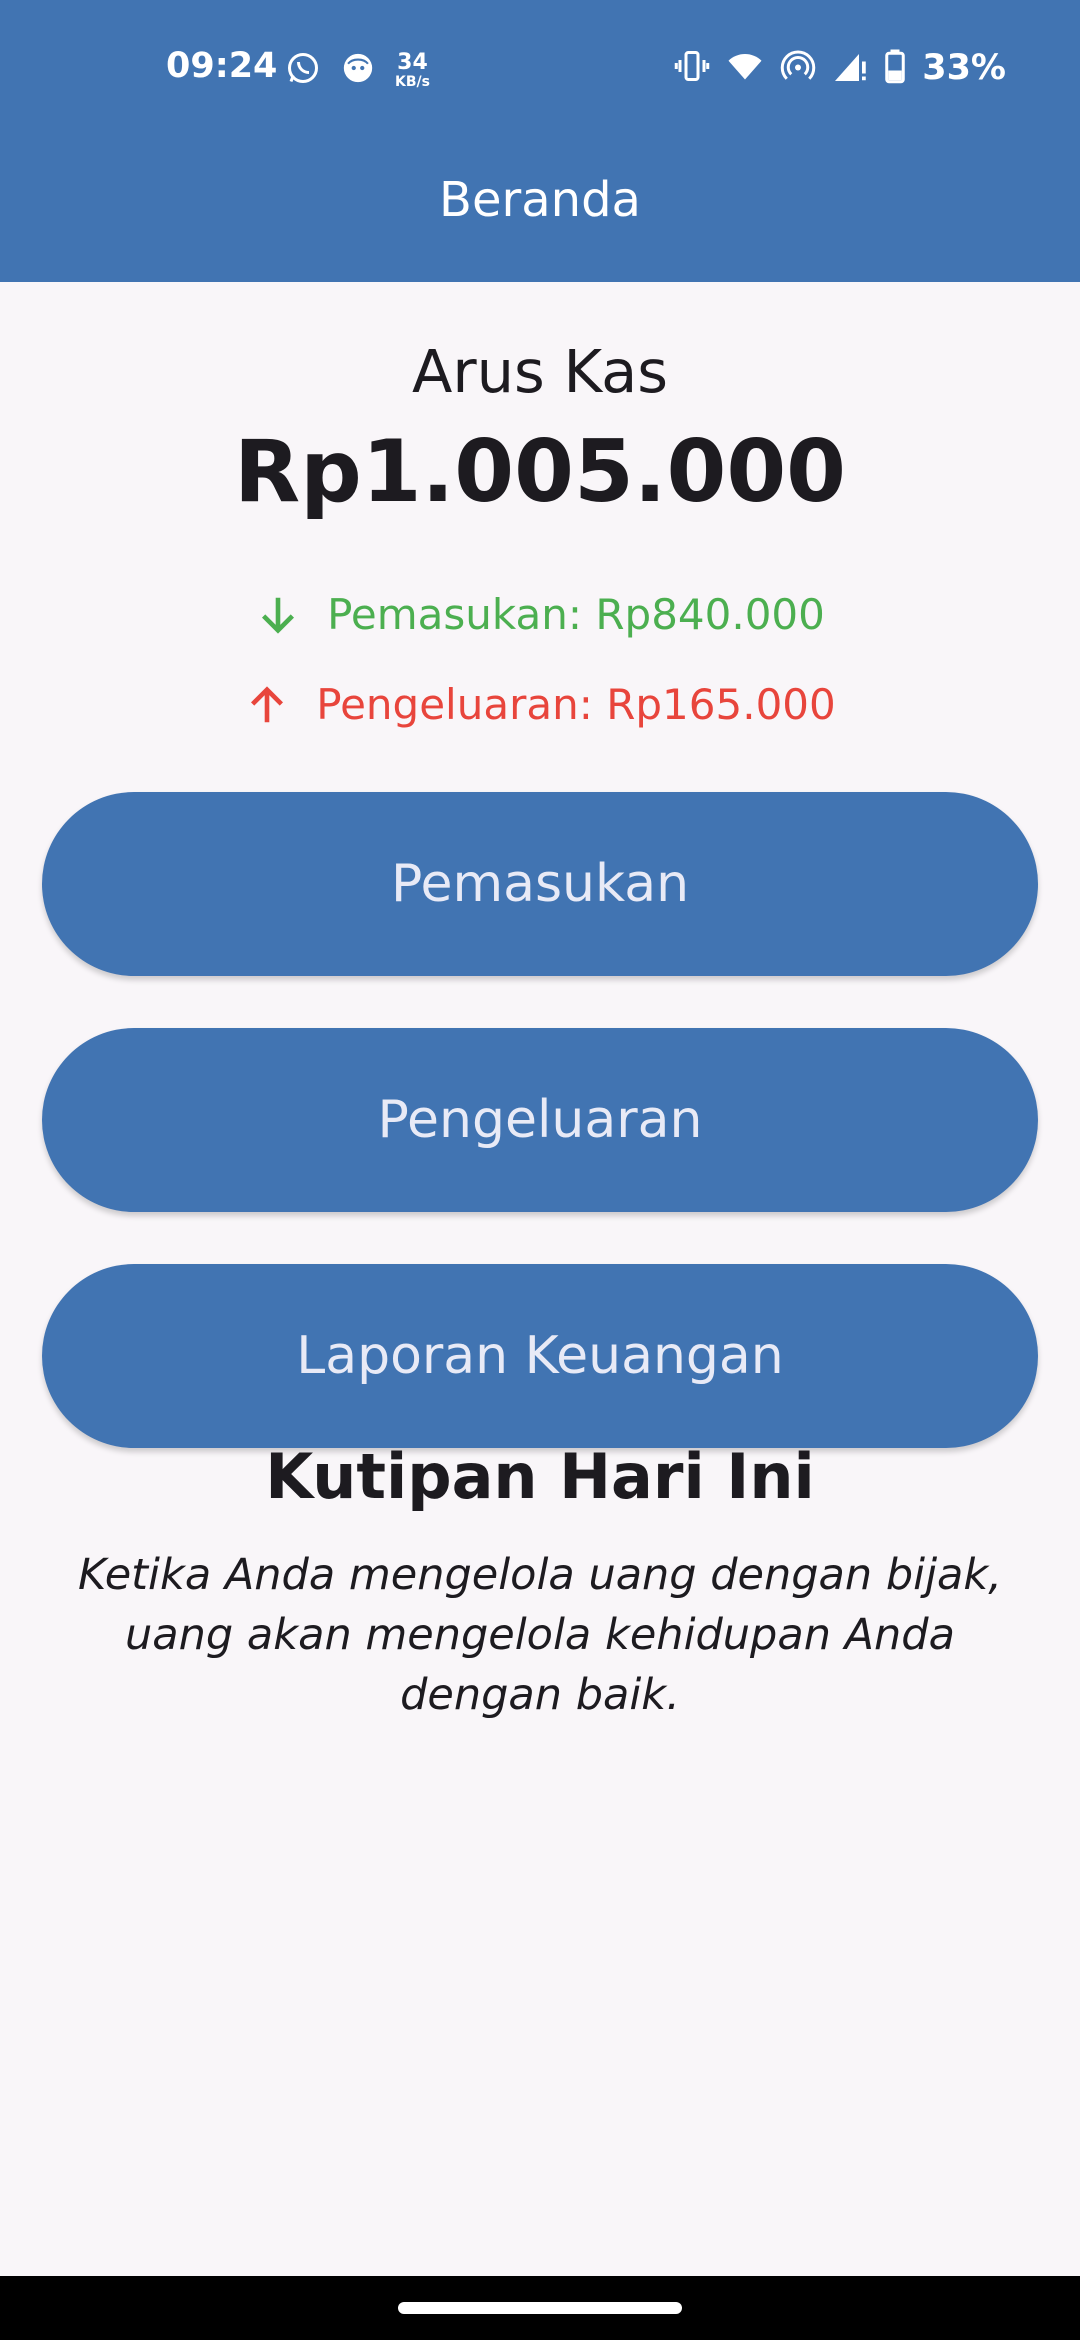 The width and height of the screenshot is (1080, 2340). What do you see at coordinates (540, 200) in the screenshot?
I see `page-title: Beranda` at bounding box center [540, 200].